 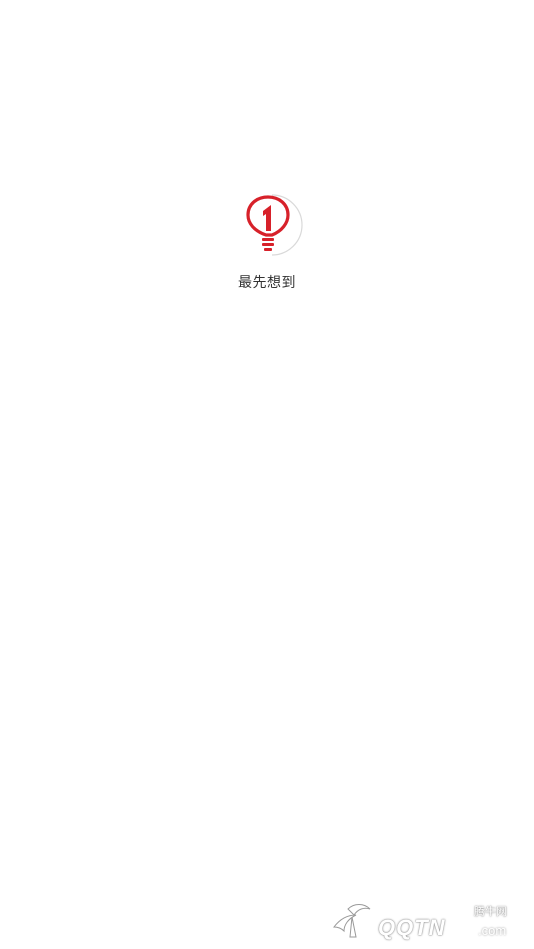 What do you see at coordinates (490, 911) in the screenshot?
I see `watermark-cn-label: 腾牛网` at bounding box center [490, 911].